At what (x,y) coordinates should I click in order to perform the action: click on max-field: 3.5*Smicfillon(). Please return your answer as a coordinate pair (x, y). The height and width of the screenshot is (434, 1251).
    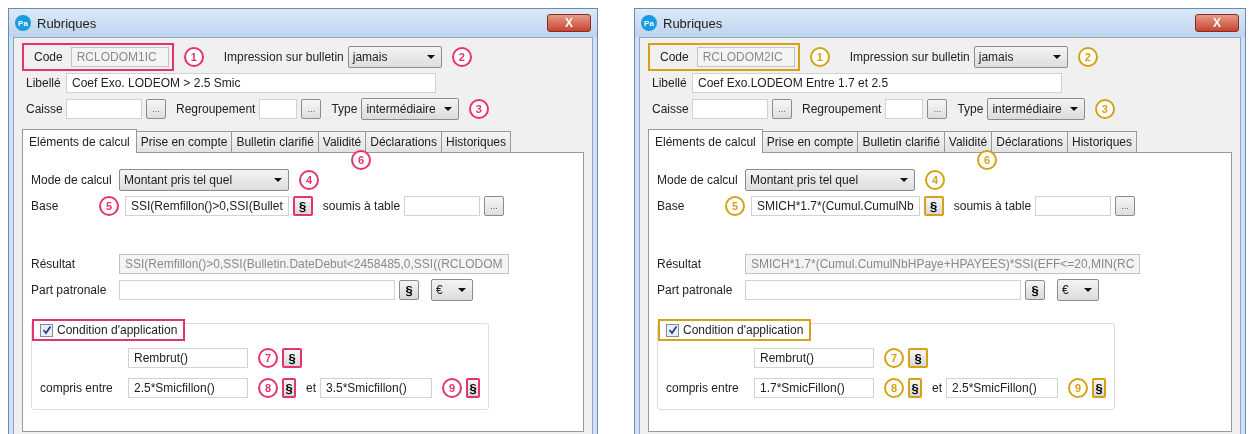
    Looking at the image, I should click on (376, 388).